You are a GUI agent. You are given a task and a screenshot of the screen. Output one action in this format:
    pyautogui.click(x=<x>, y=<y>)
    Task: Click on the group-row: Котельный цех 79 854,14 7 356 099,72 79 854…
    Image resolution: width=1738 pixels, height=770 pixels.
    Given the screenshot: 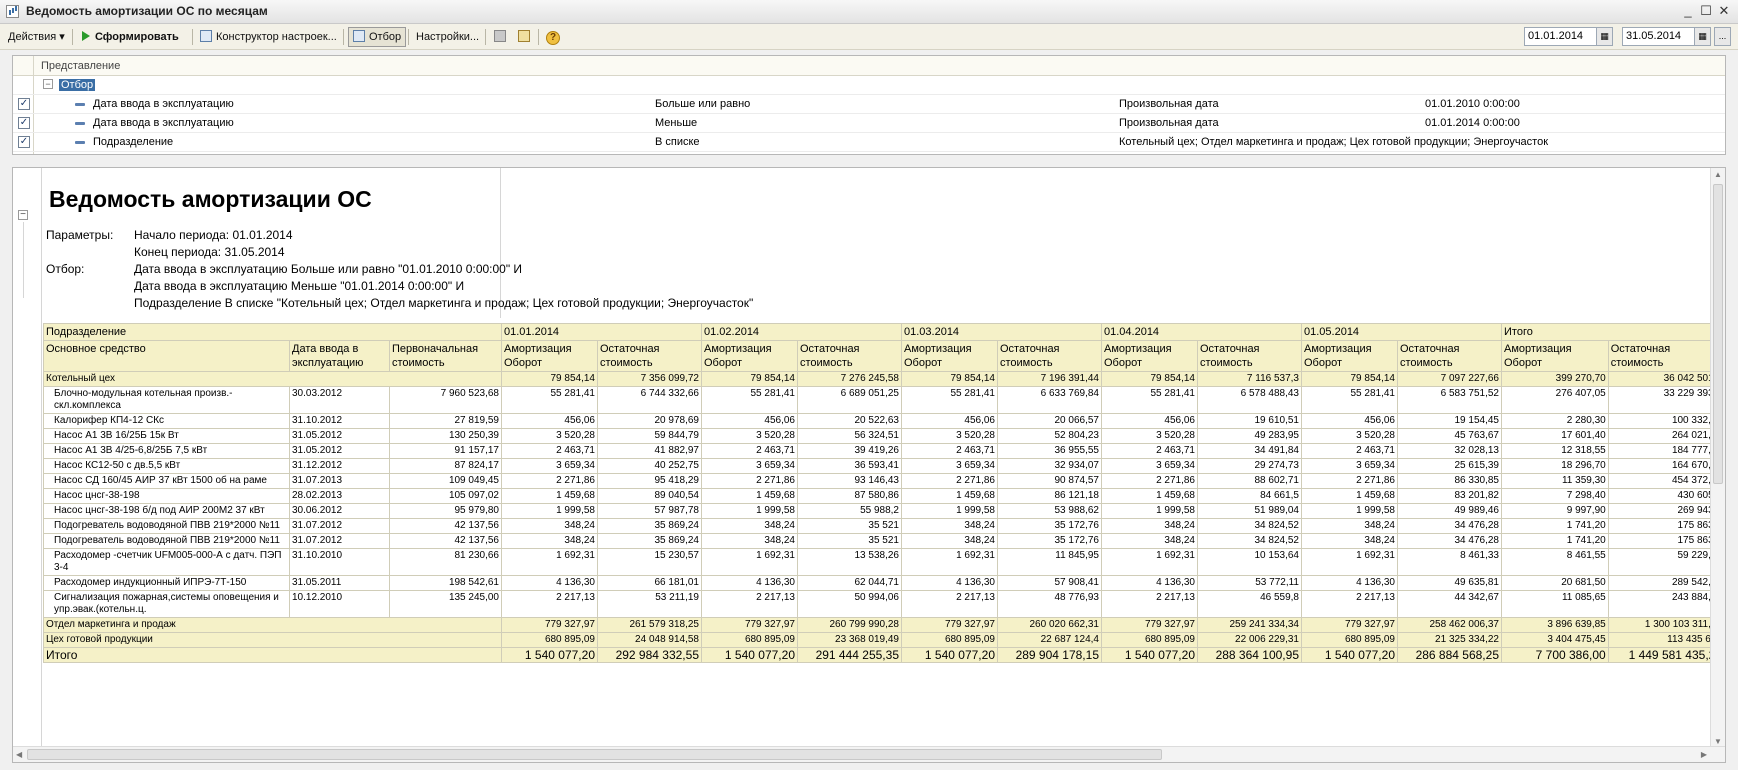 What is the action you would take?
    pyautogui.click(x=884, y=379)
    